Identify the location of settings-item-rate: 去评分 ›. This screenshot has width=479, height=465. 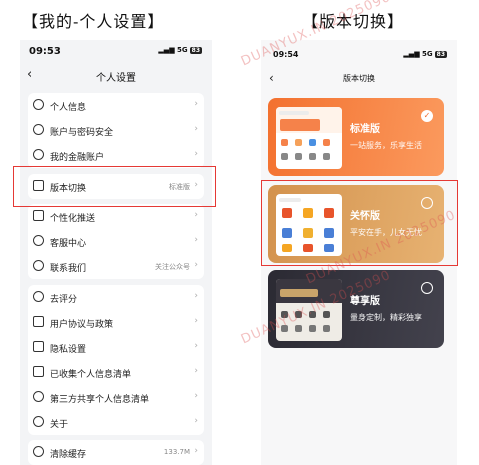
(116, 297).